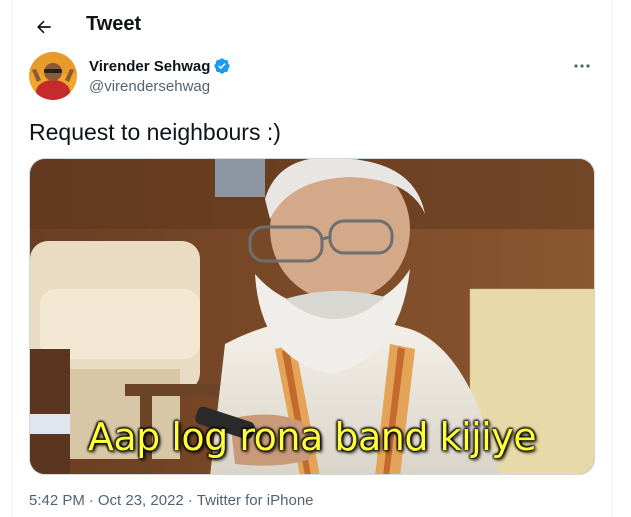 This screenshot has width=631, height=517. I want to click on arrow-left-icon, so click(44, 27).